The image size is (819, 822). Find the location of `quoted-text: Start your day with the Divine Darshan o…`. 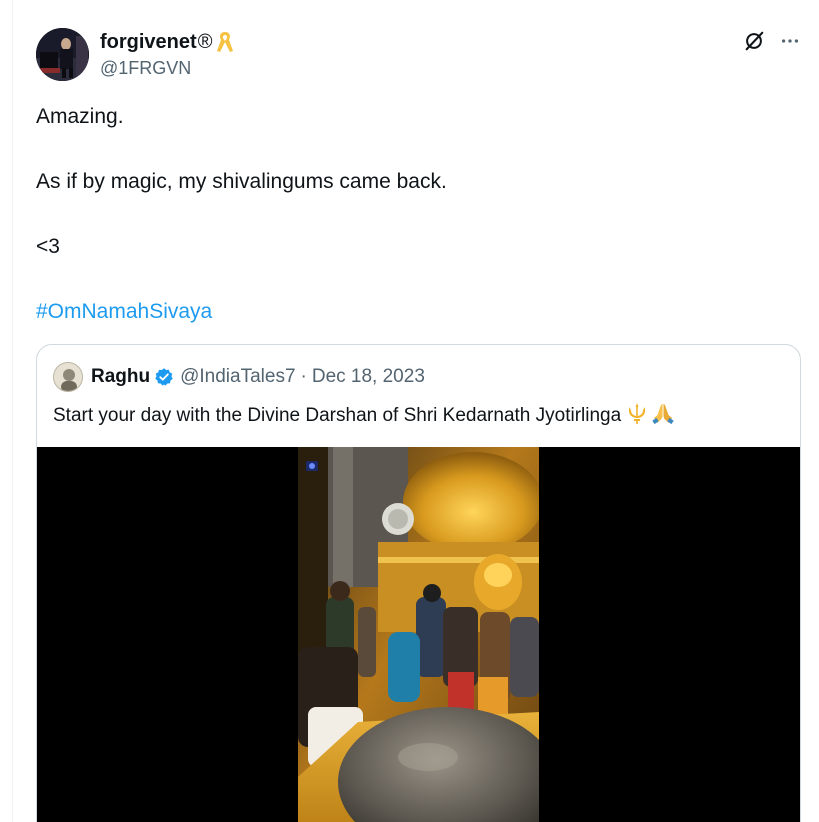

quoted-text: Start your day with the Divine Darshan o… is located at coordinates (337, 415).